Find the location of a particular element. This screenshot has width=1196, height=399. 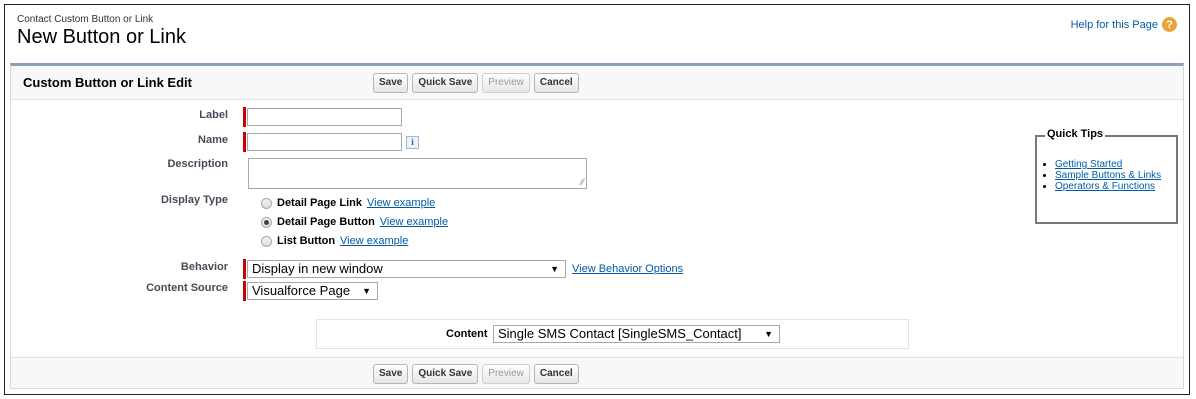

bottom-button-row: Save Quick Save Preview Cancel is located at coordinates (476, 374).